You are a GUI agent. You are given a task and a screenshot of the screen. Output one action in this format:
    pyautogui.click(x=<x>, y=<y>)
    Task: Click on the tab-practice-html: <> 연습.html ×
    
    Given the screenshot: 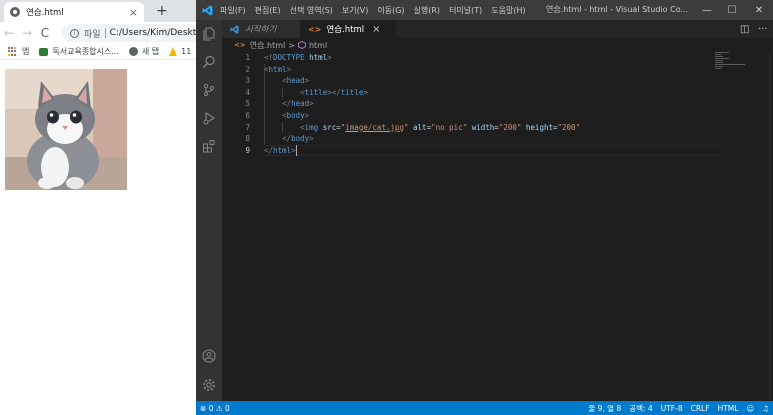 What is the action you would take?
    pyautogui.click(x=348, y=29)
    